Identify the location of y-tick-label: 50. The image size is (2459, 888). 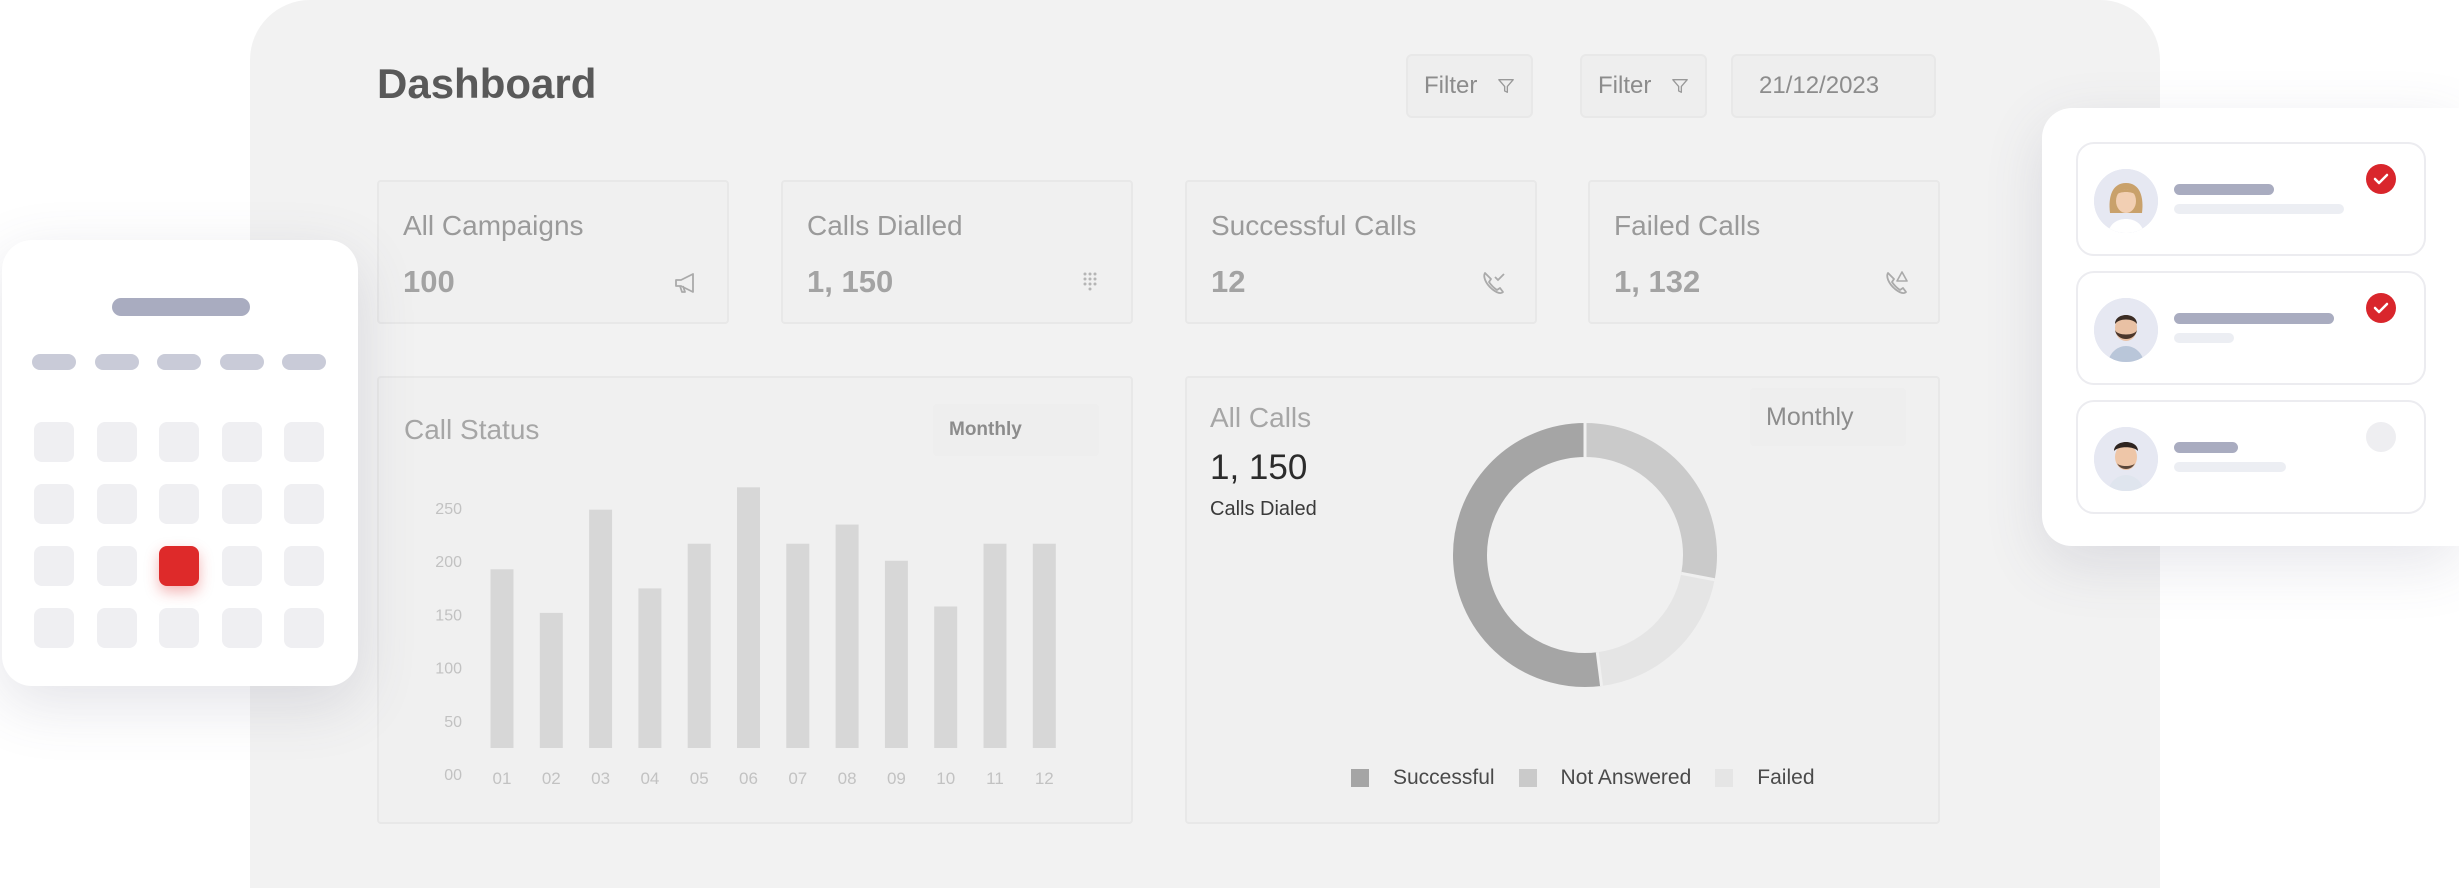
(453, 722).